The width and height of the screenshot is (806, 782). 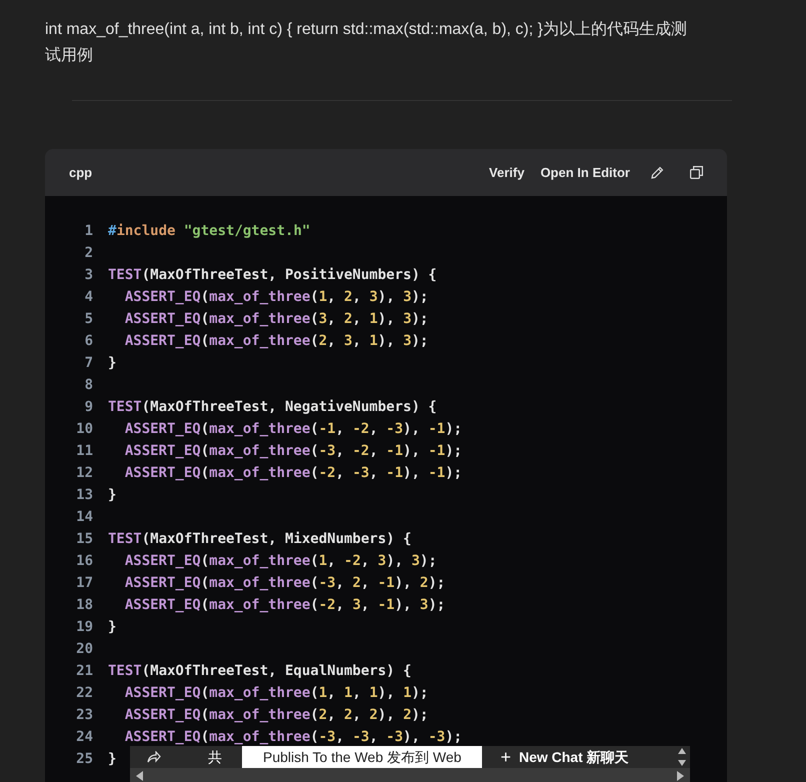 I want to click on line-number: 11, so click(x=84, y=451).